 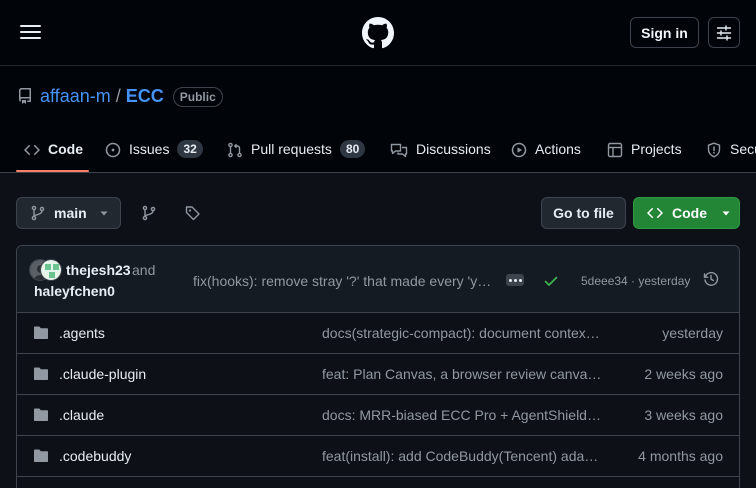 I want to click on branch-name: main, so click(x=70, y=213).